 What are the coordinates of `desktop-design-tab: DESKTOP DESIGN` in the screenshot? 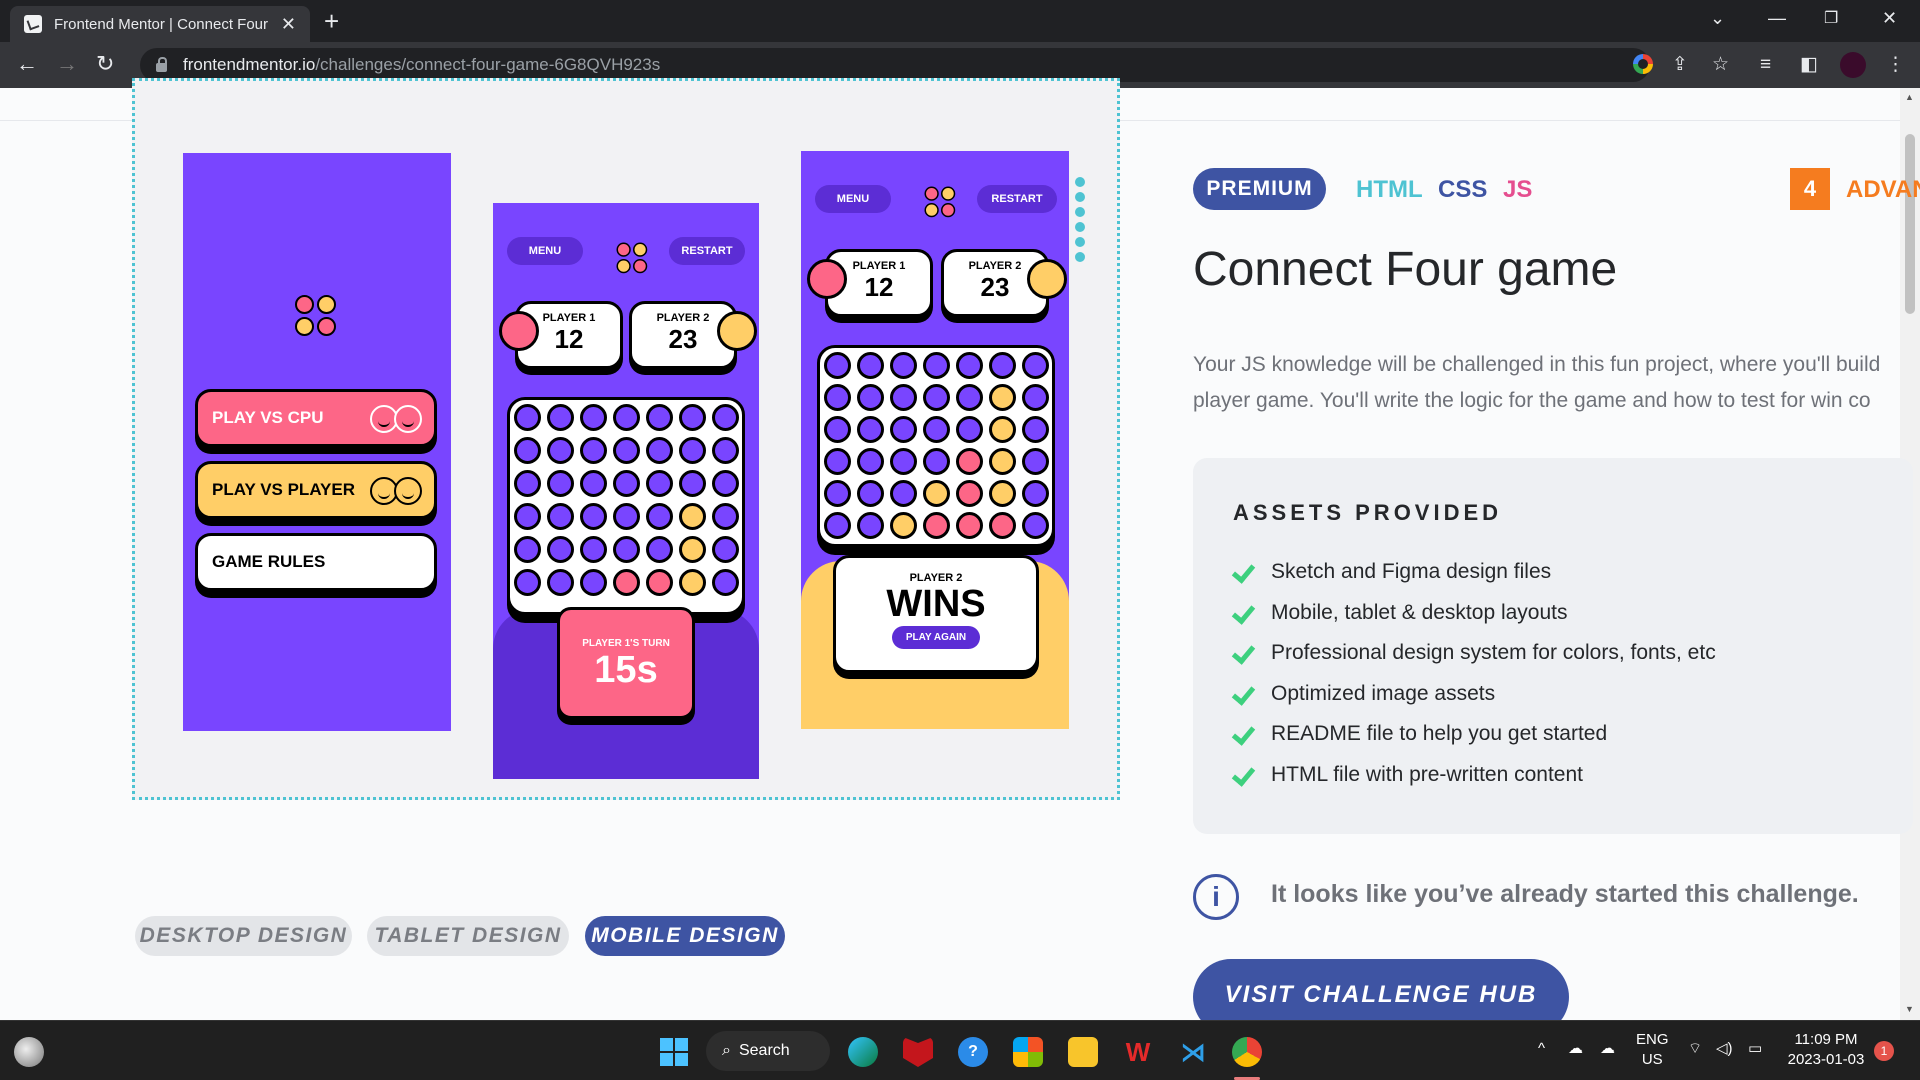 It's located at (243, 936).